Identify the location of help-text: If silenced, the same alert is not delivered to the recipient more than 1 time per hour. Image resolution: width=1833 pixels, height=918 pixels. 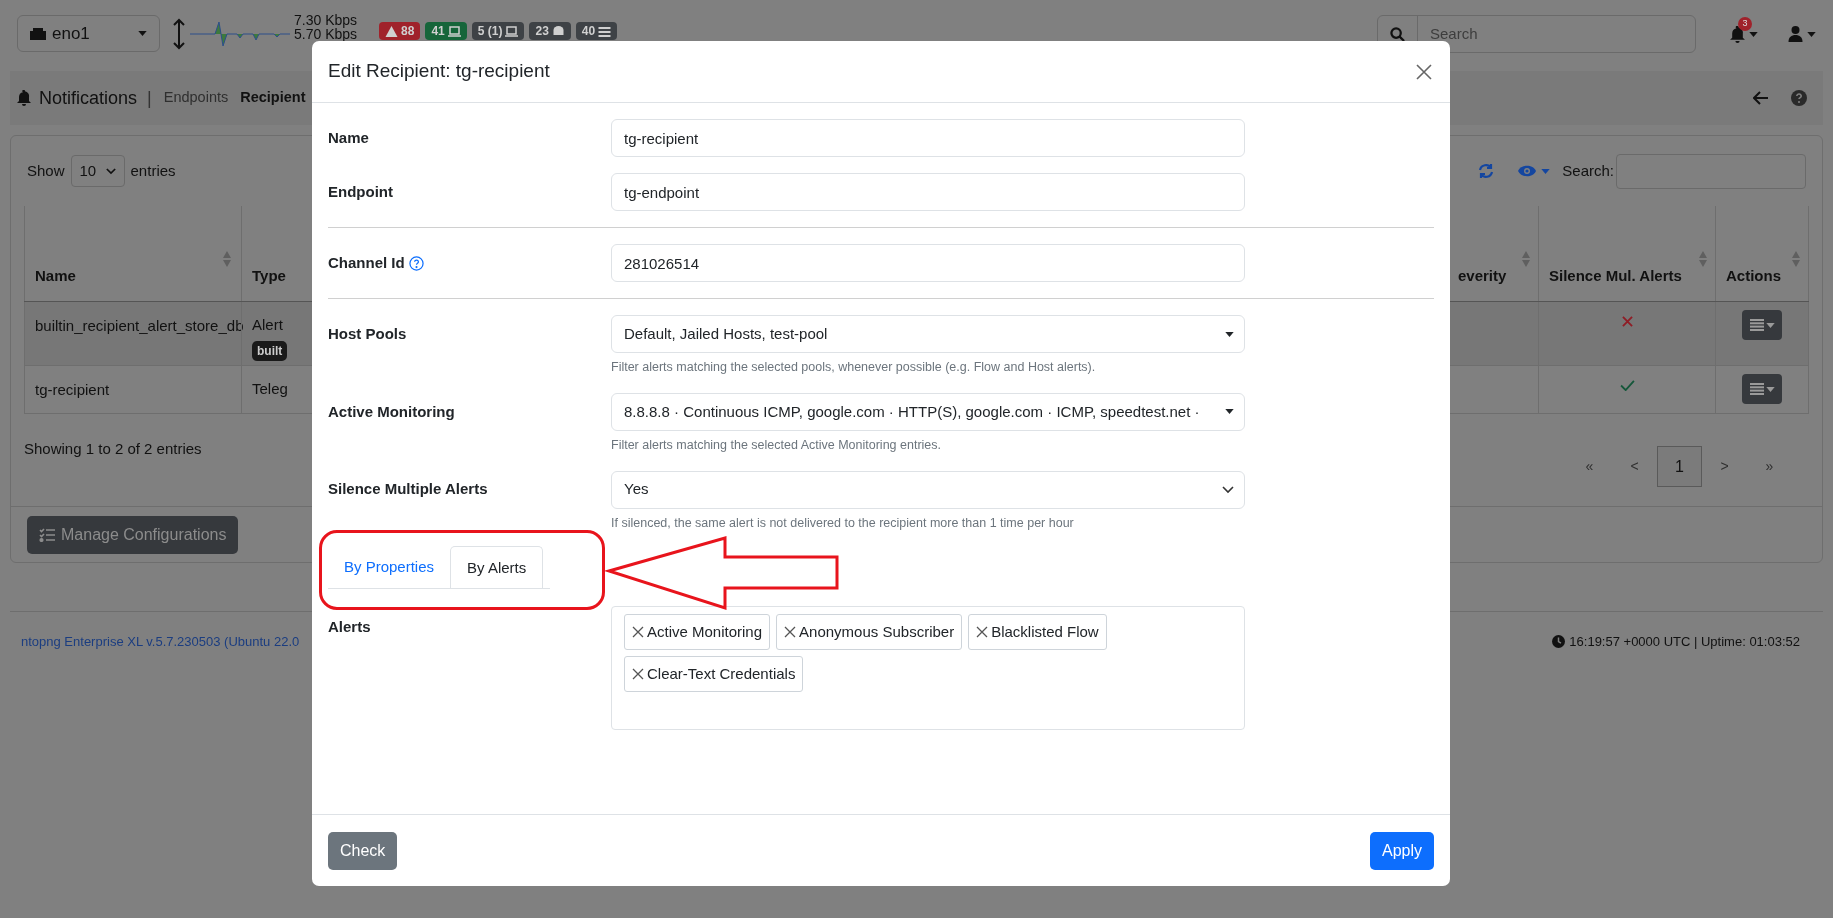
(843, 523).